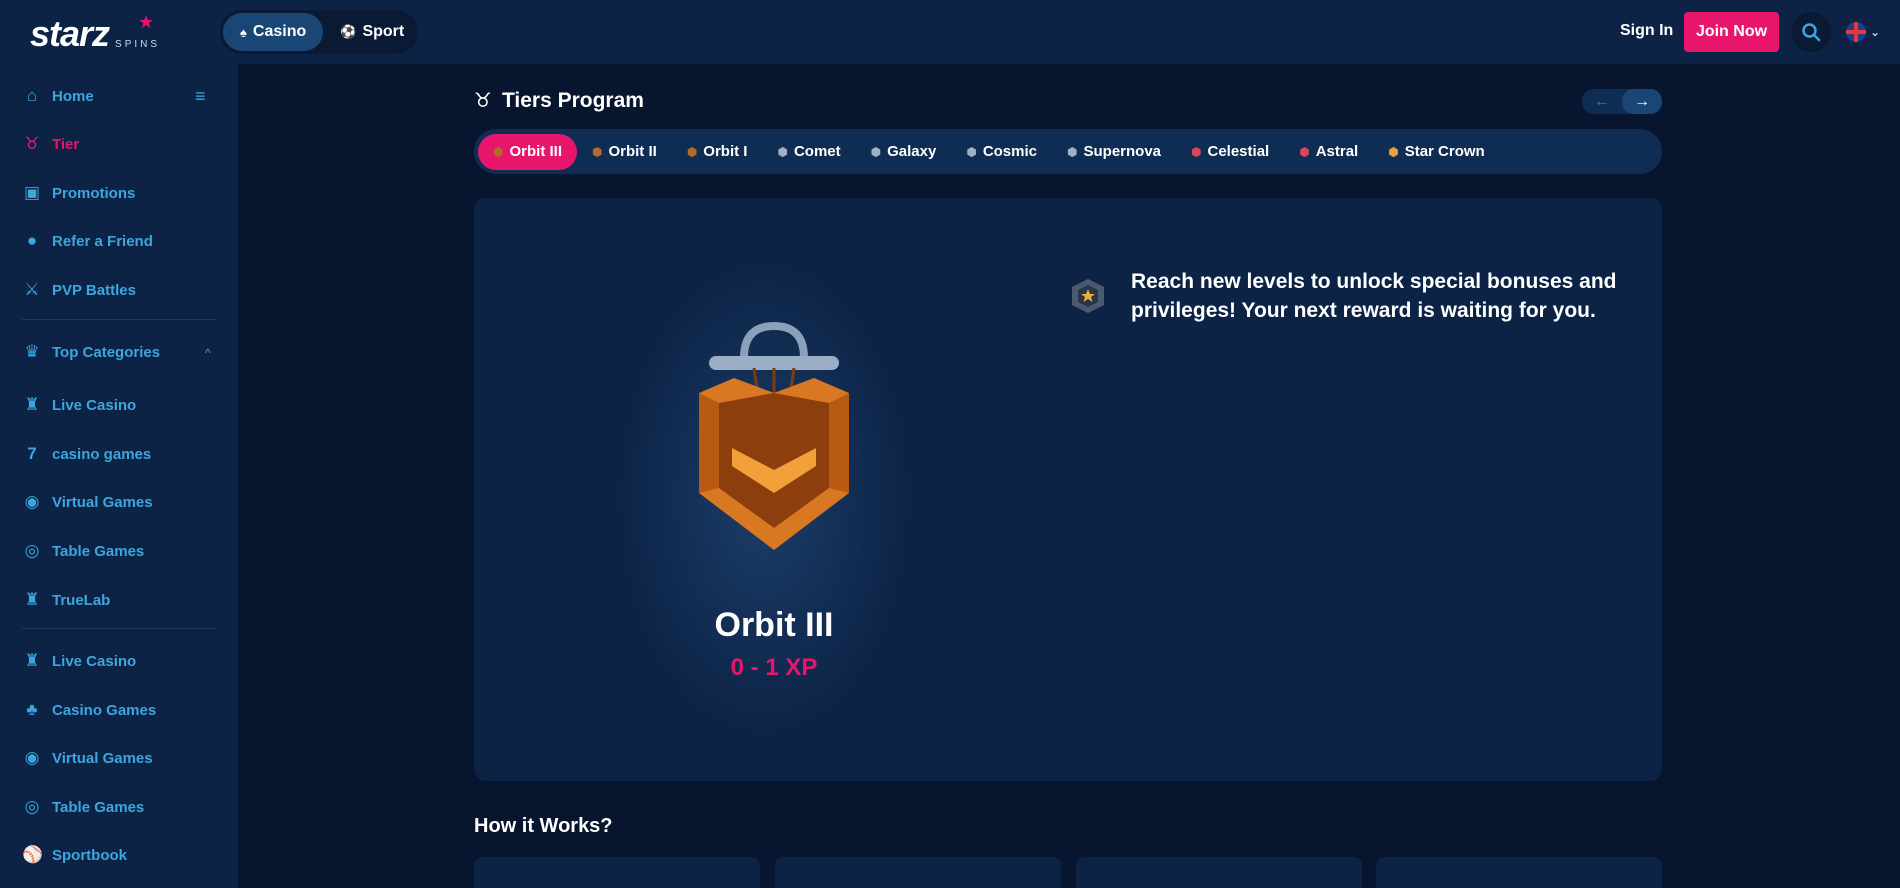 The width and height of the screenshot is (1900, 888). I want to click on sidebar-item-casino-games-2: ♣ Casino Games, so click(89, 710).